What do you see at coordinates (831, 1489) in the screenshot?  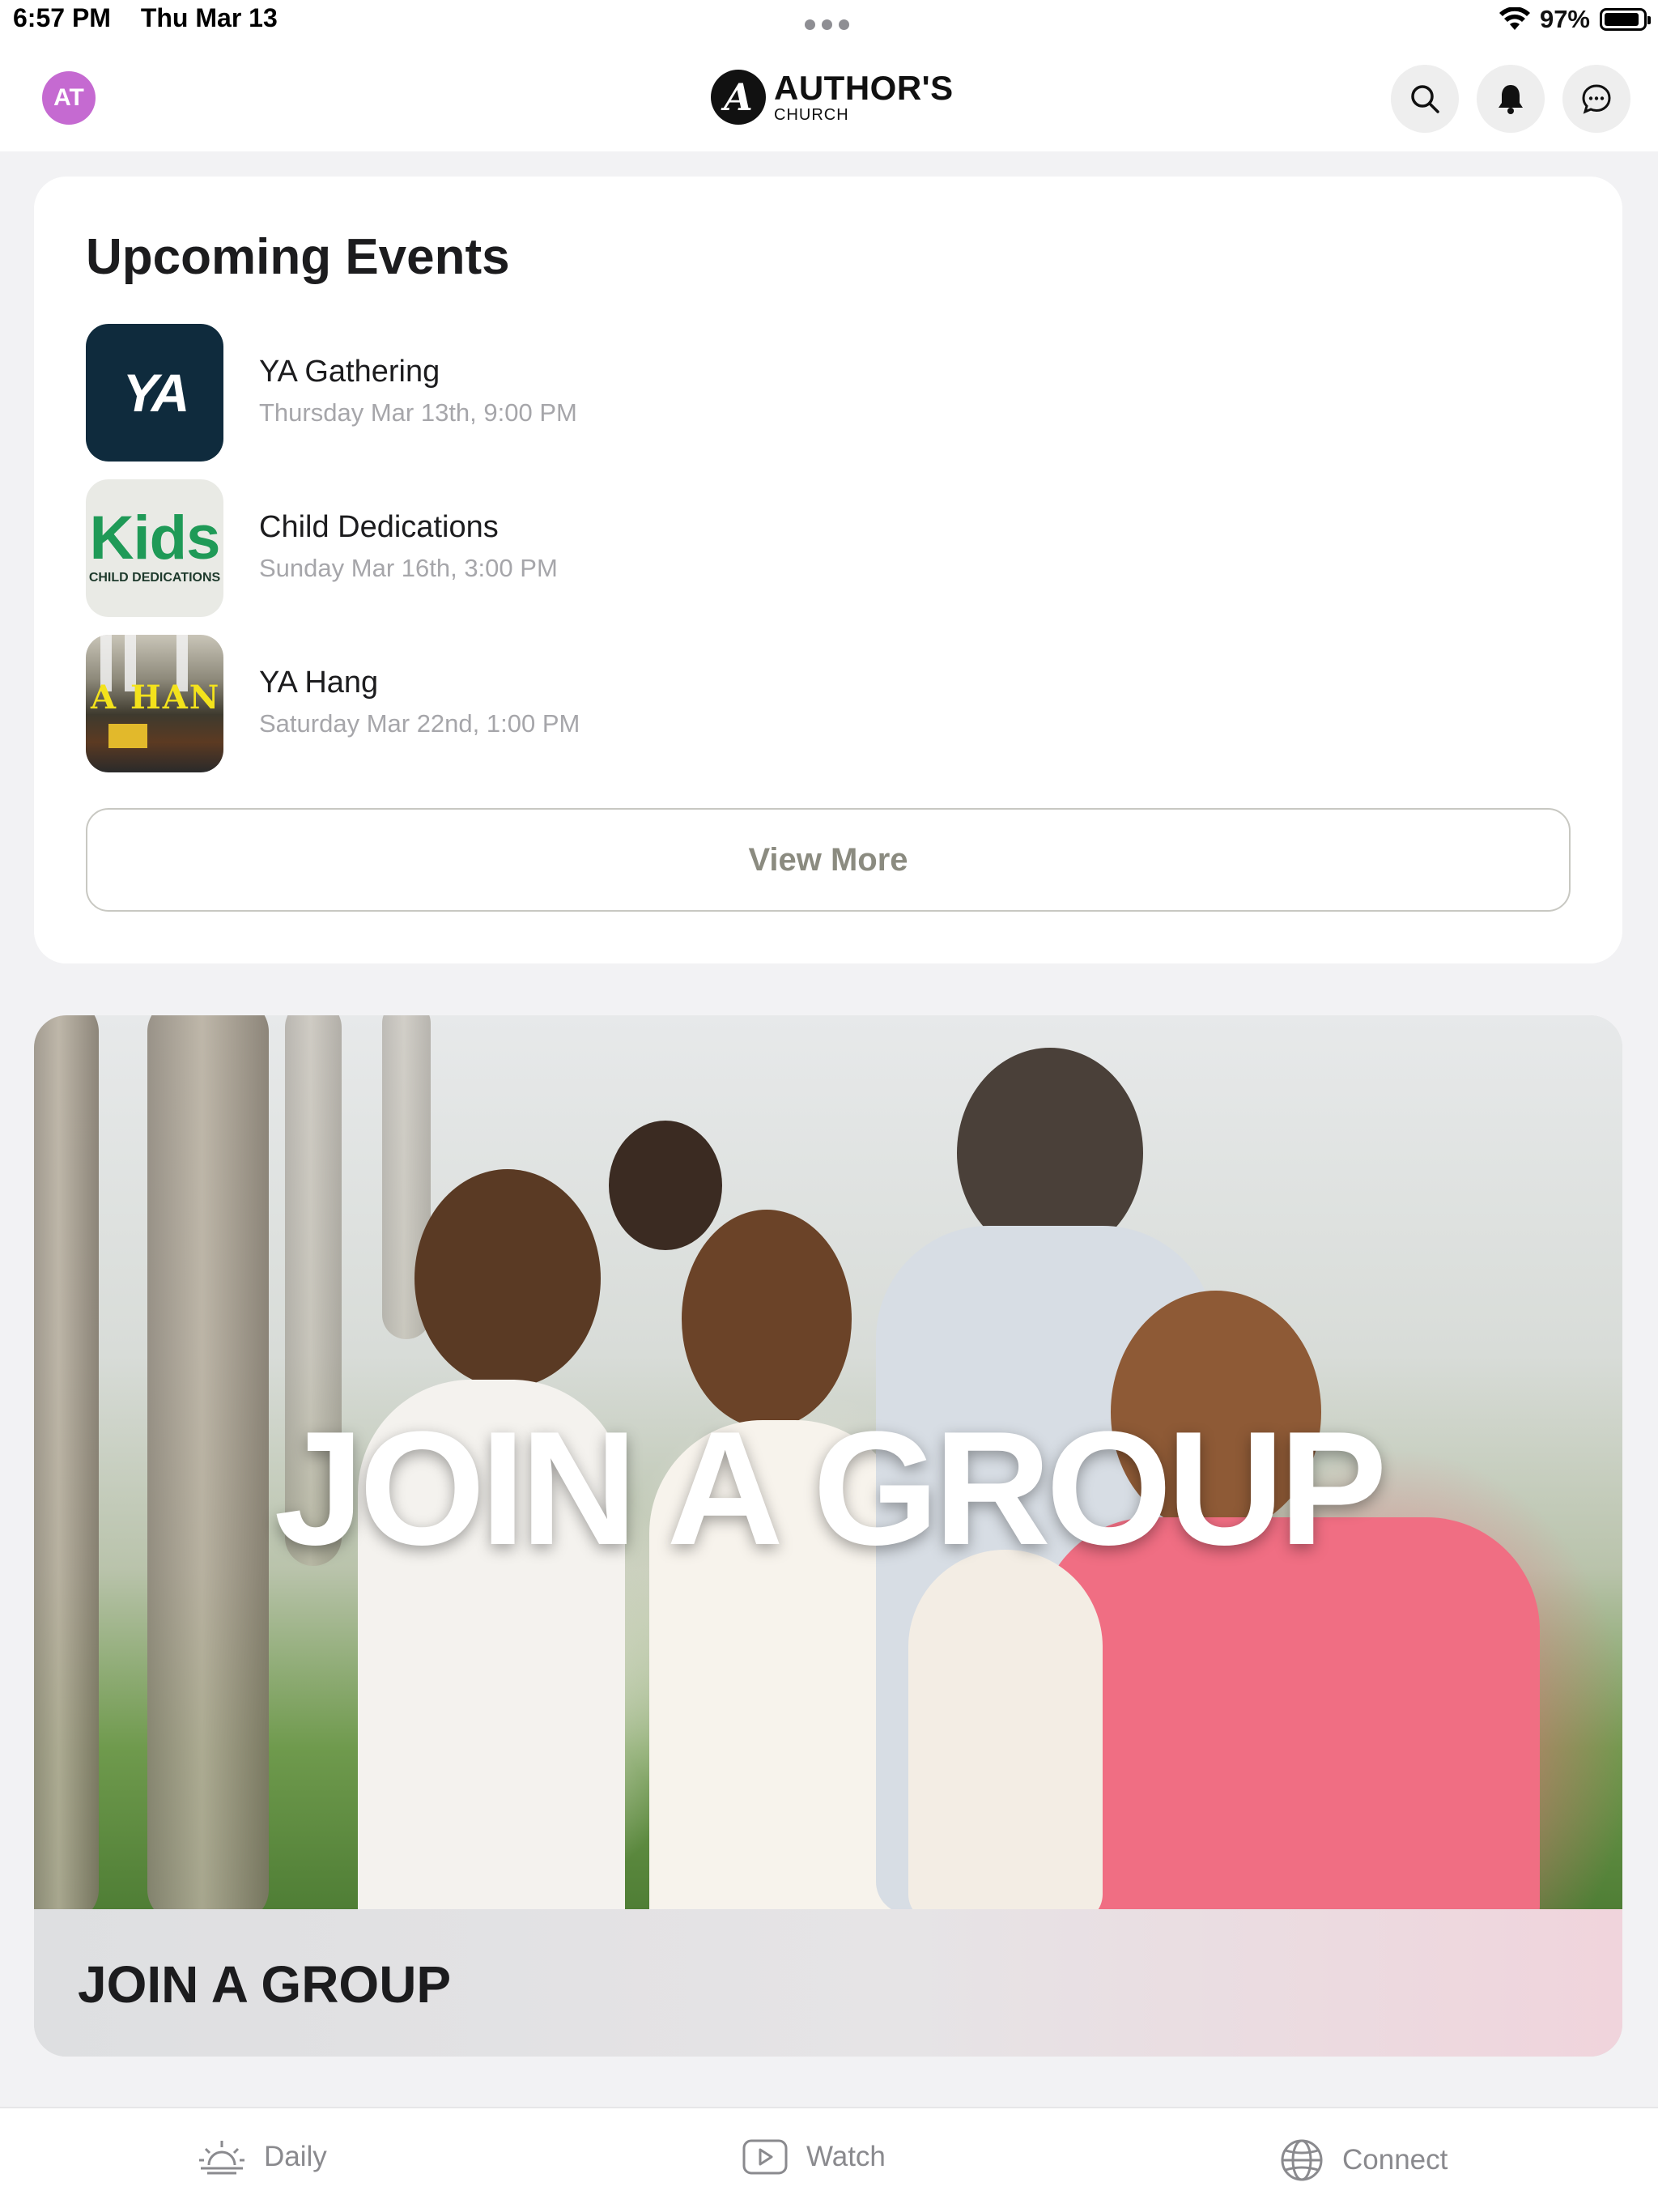 I see `join-group-overlay-text: JOIN A GROUP` at bounding box center [831, 1489].